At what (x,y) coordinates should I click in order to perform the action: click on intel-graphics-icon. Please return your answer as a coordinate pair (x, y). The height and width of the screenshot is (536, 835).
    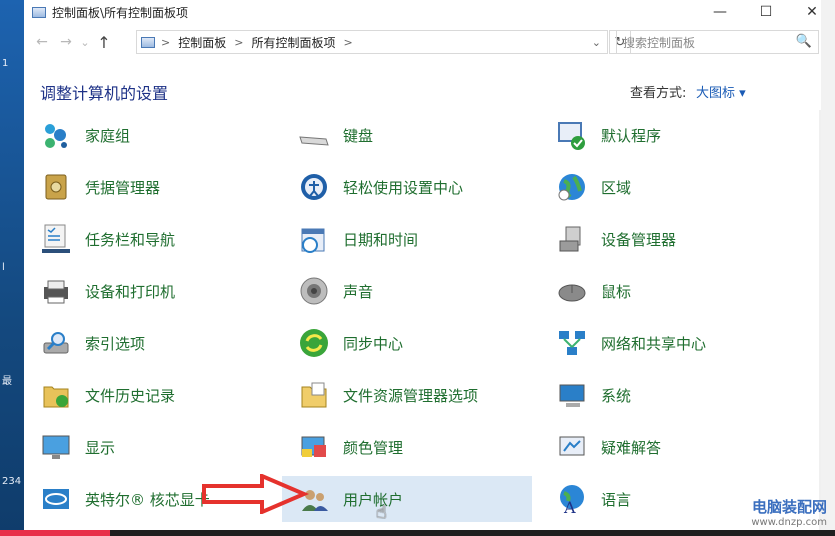
    Looking at the image, I should click on (56, 499).